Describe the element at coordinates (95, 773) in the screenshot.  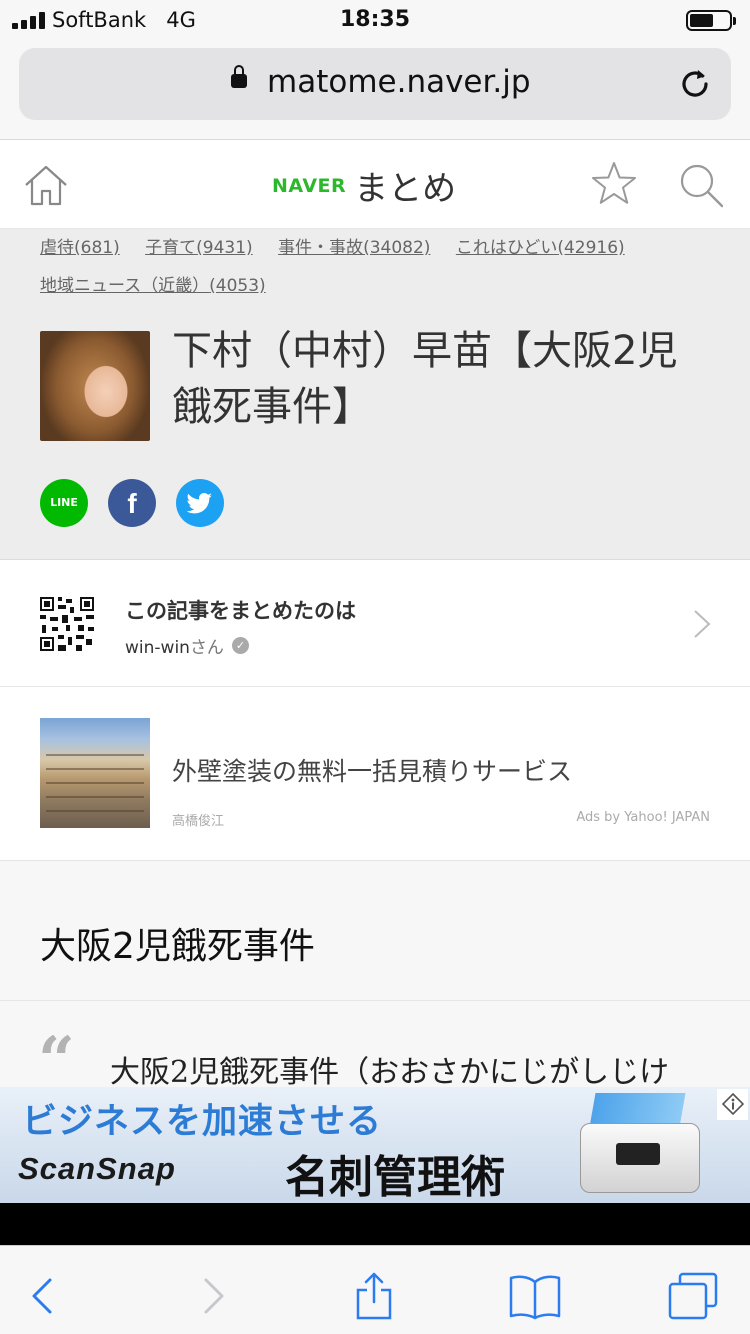
I see `ad-thumbnail` at that location.